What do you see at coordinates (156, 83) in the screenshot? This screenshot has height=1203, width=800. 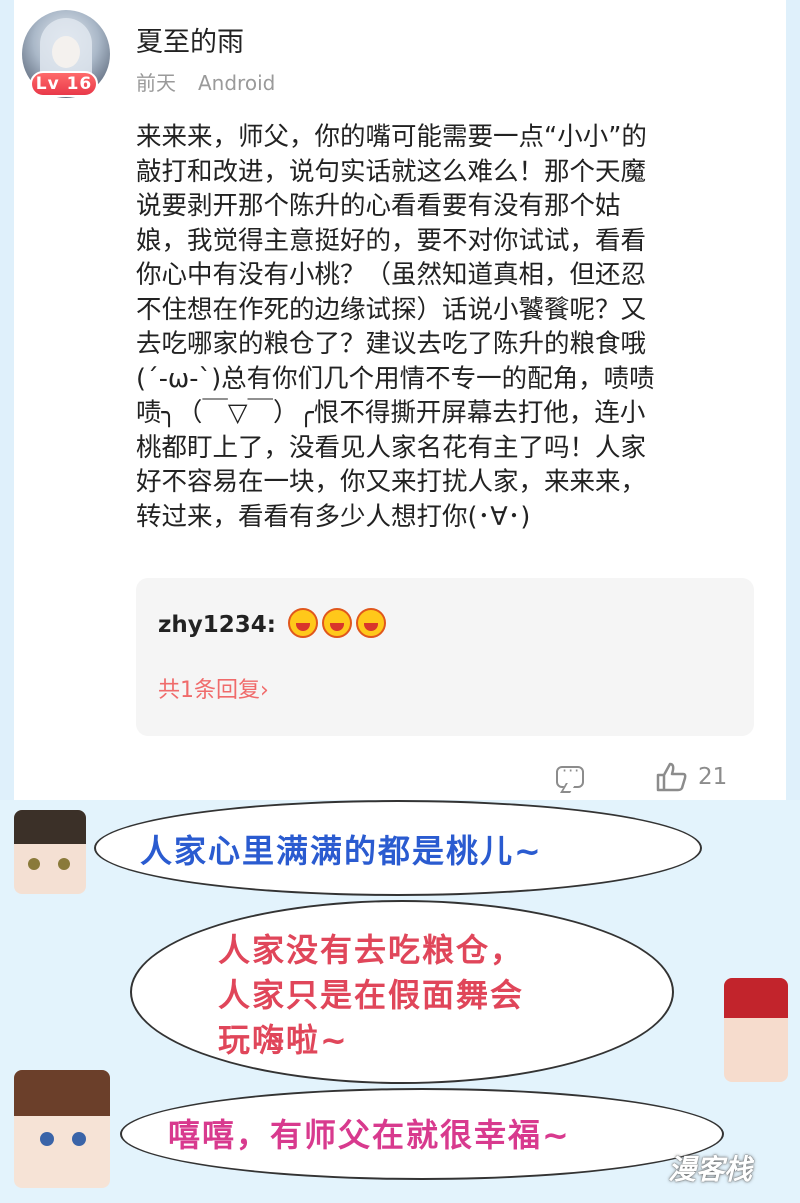 I see `post-time: 前天` at bounding box center [156, 83].